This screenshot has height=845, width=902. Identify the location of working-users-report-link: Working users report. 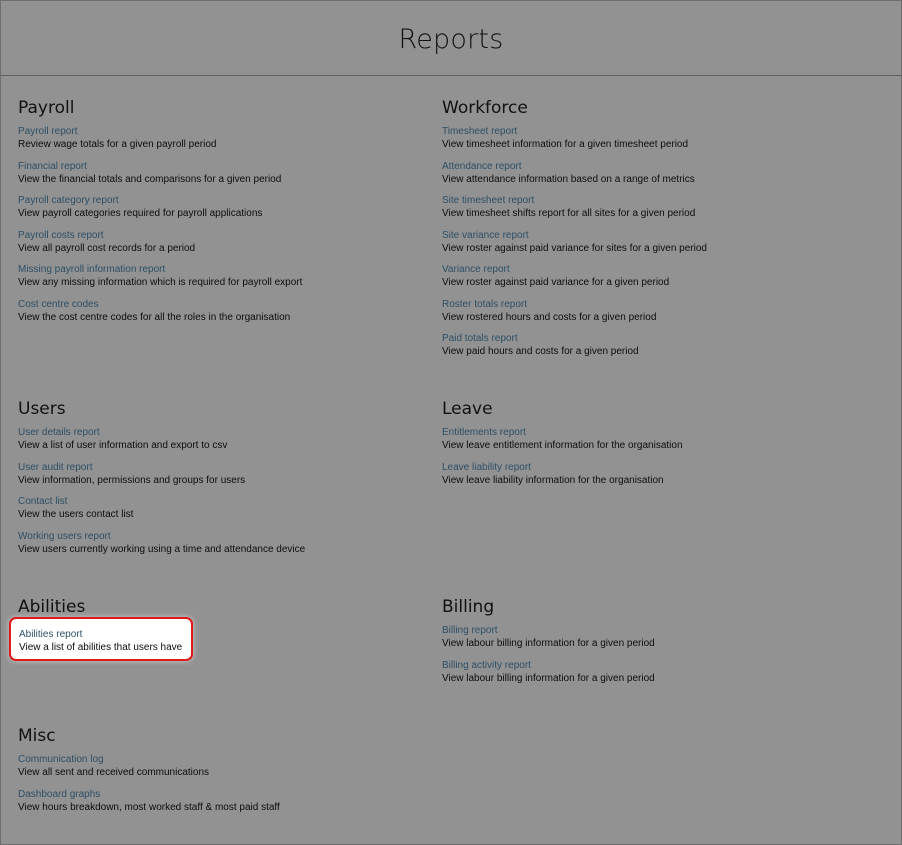
(223, 536).